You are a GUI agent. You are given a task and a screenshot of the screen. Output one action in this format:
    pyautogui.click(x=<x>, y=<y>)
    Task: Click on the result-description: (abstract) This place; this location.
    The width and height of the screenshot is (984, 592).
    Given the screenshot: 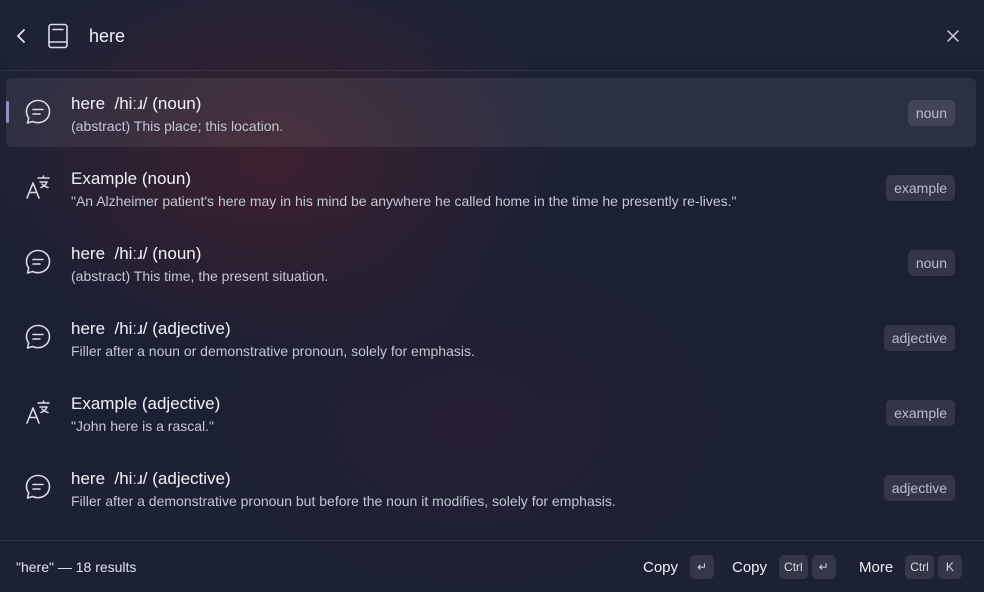 What is the action you would take?
    pyautogui.click(x=177, y=126)
    